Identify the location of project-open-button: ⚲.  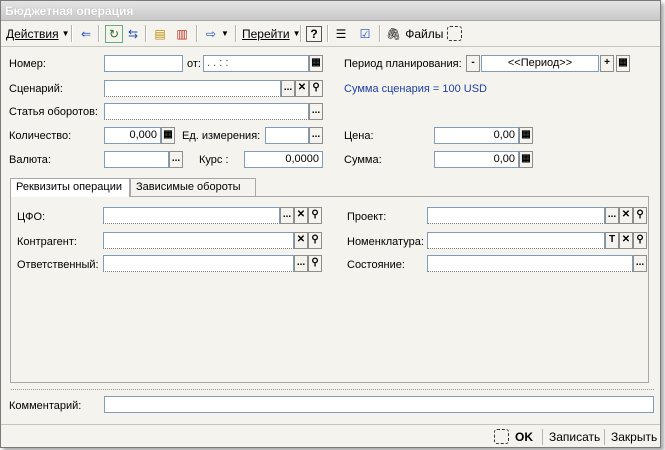
(640, 215).